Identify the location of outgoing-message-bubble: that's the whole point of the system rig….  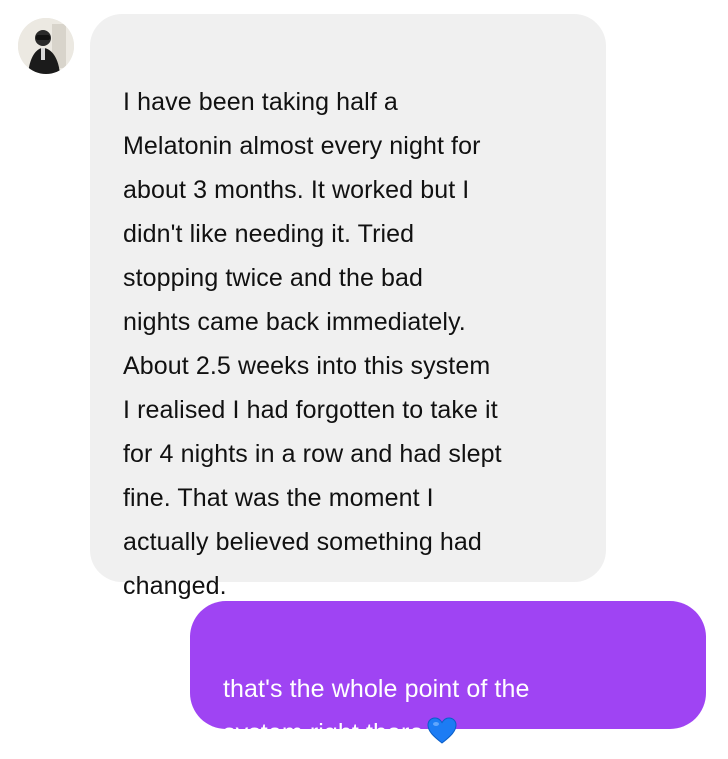
(448, 674).